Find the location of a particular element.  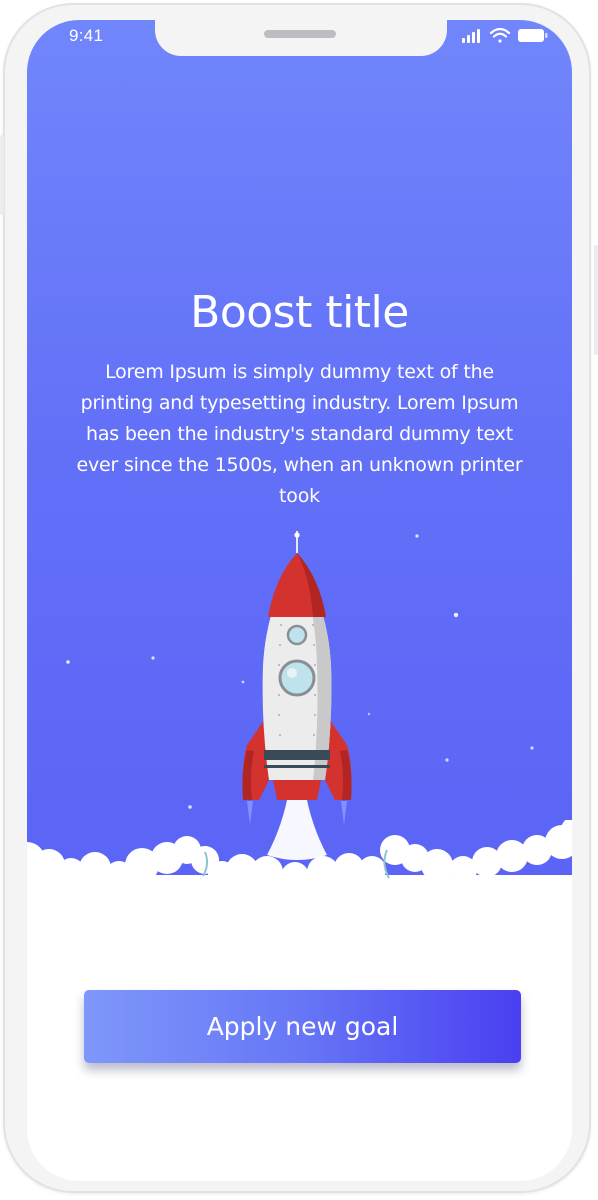

signal-icon is located at coordinates (471, 36).